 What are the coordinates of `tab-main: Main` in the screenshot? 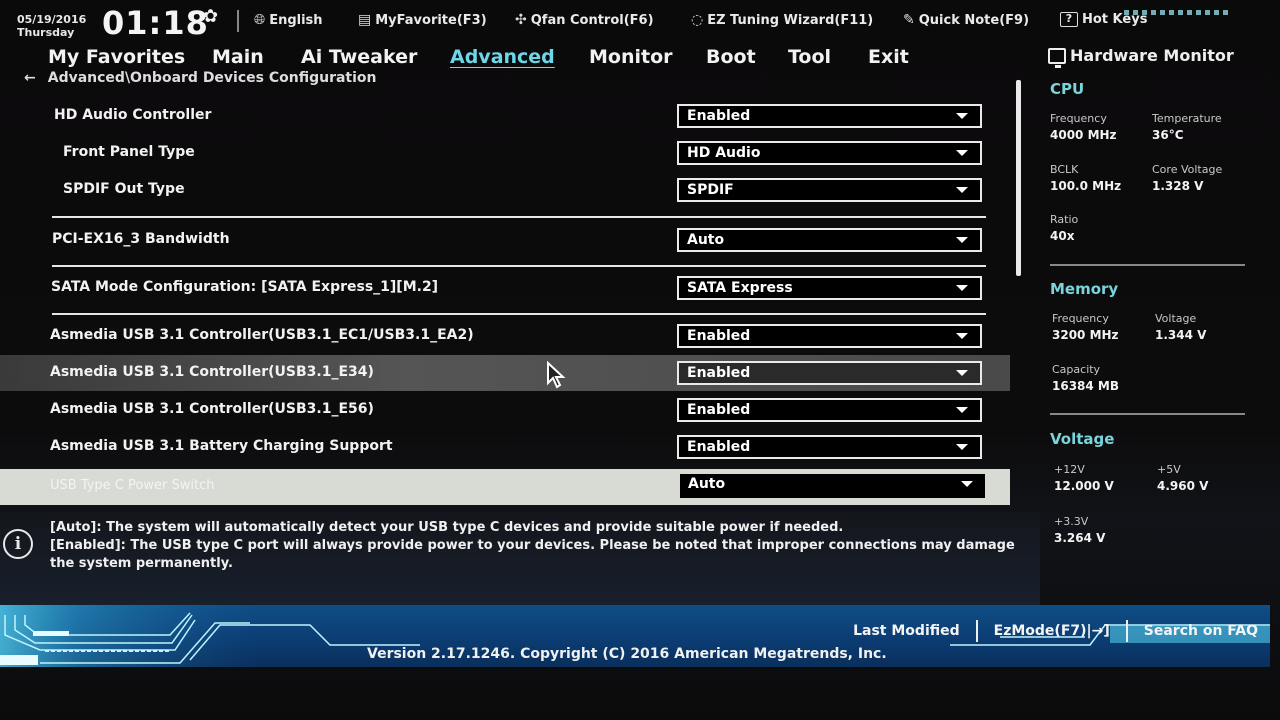 It's located at (238, 57).